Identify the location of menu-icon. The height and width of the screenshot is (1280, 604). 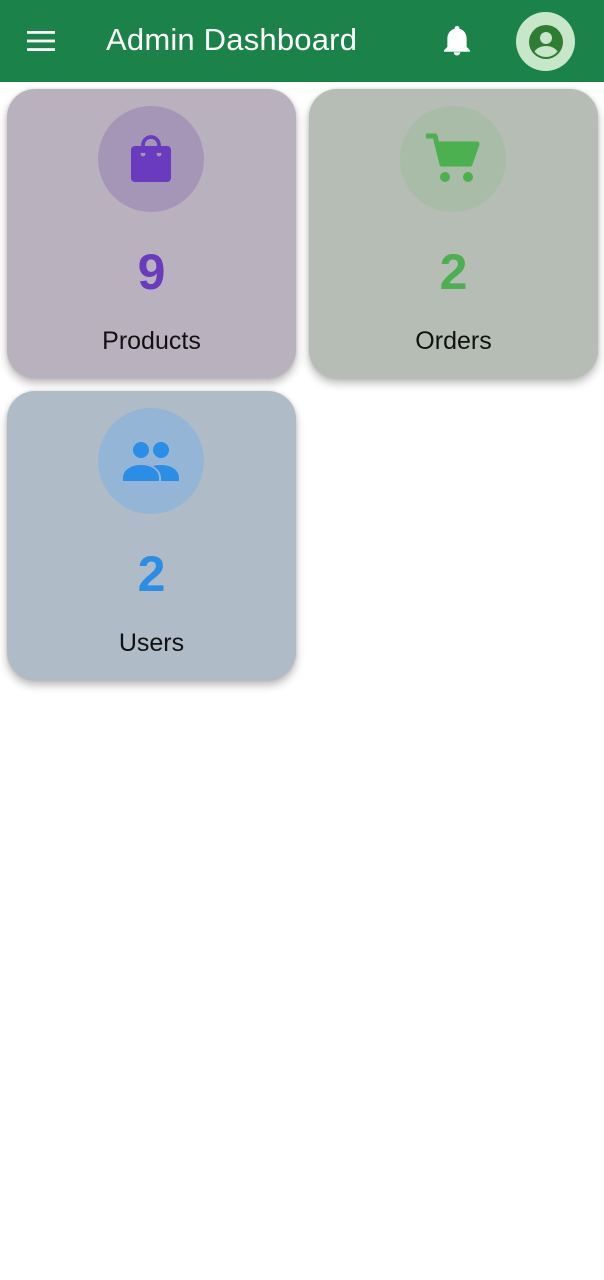
(41, 41).